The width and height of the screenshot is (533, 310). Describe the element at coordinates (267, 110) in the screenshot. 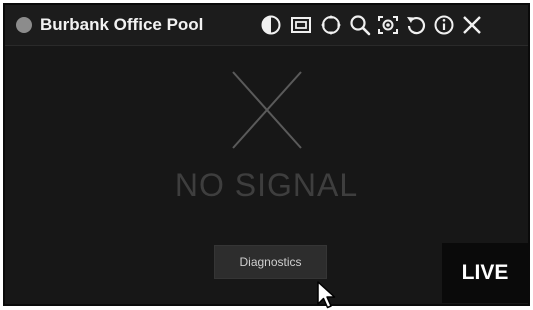

I see `no-signal-icon` at that location.